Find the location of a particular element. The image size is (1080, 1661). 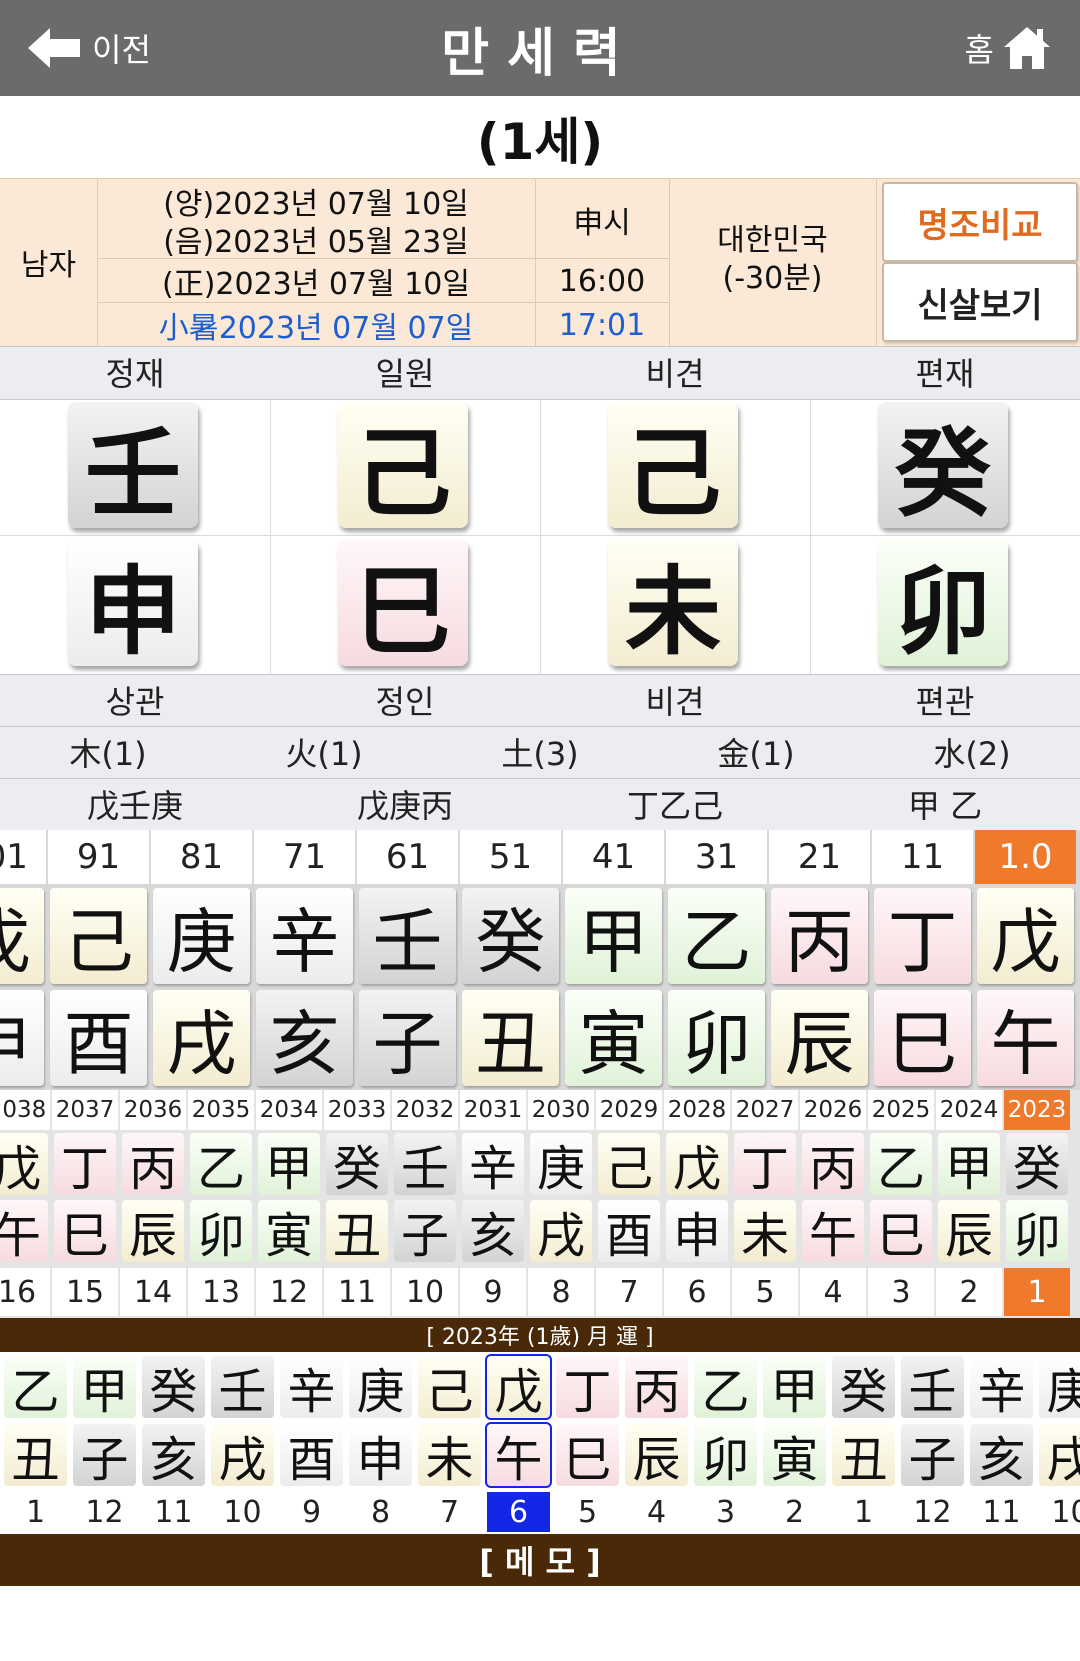

wolwoon-branch: 戌 is located at coordinates (1059, 1456).